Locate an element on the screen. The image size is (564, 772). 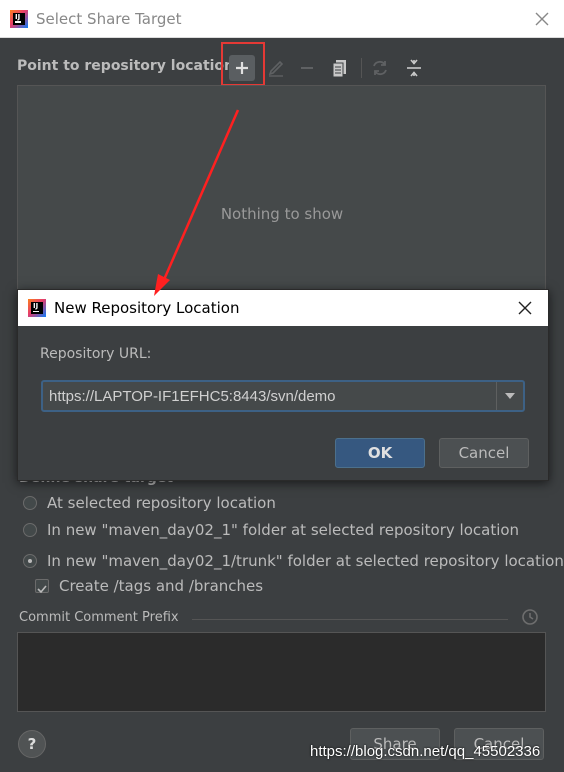
chevron-down-icon is located at coordinates (510, 396).